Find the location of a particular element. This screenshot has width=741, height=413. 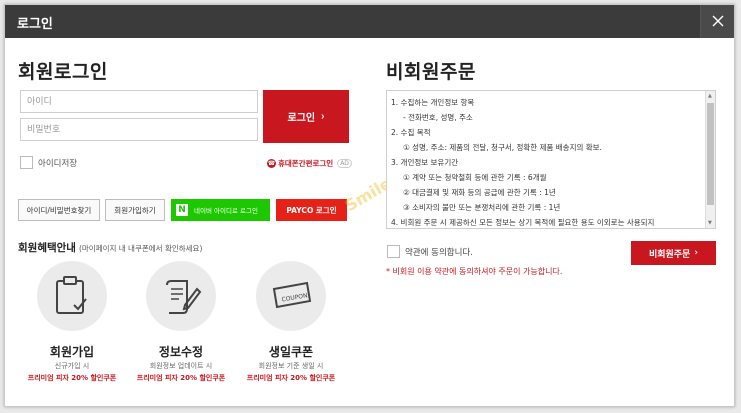

ad-badge: AD is located at coordinates (344, 163).